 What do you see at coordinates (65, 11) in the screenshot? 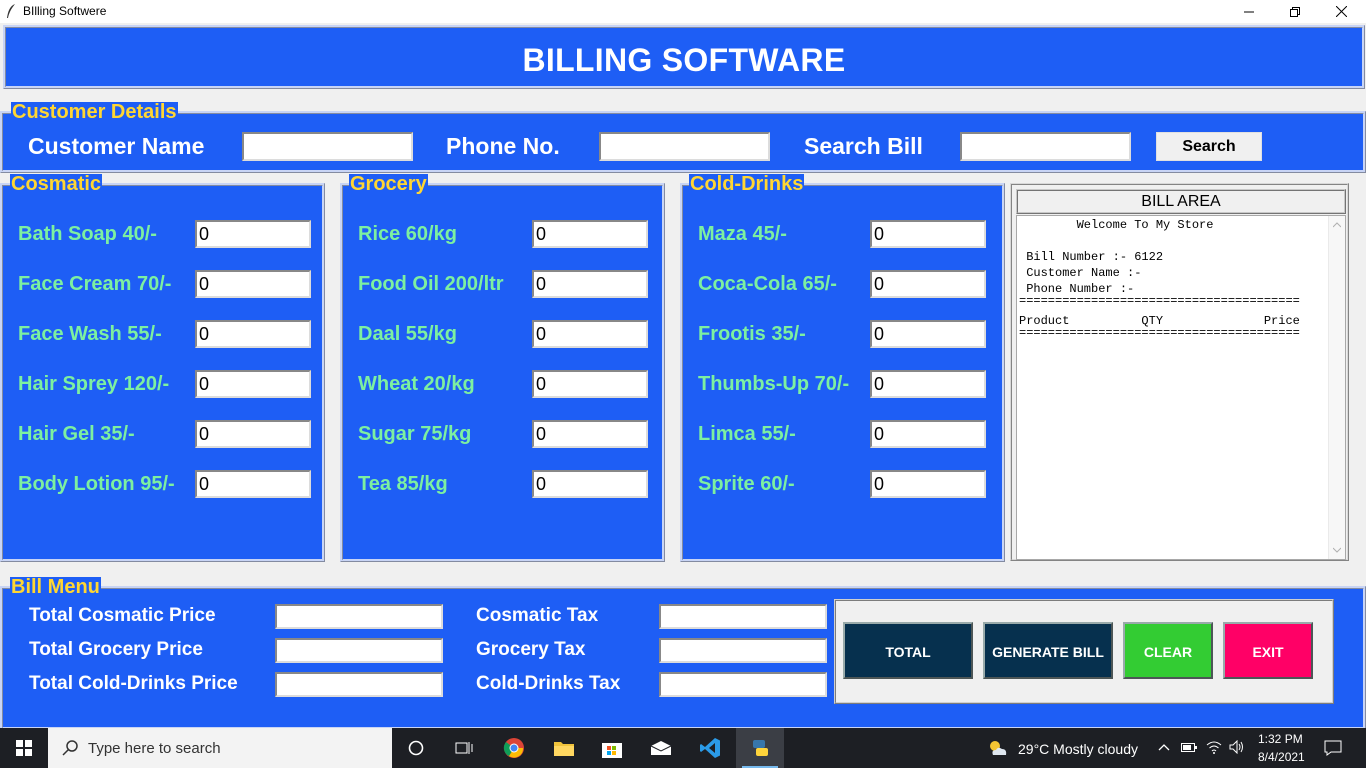
I see `window-title: BIlling Softwere` at bounding box center [65, 11].